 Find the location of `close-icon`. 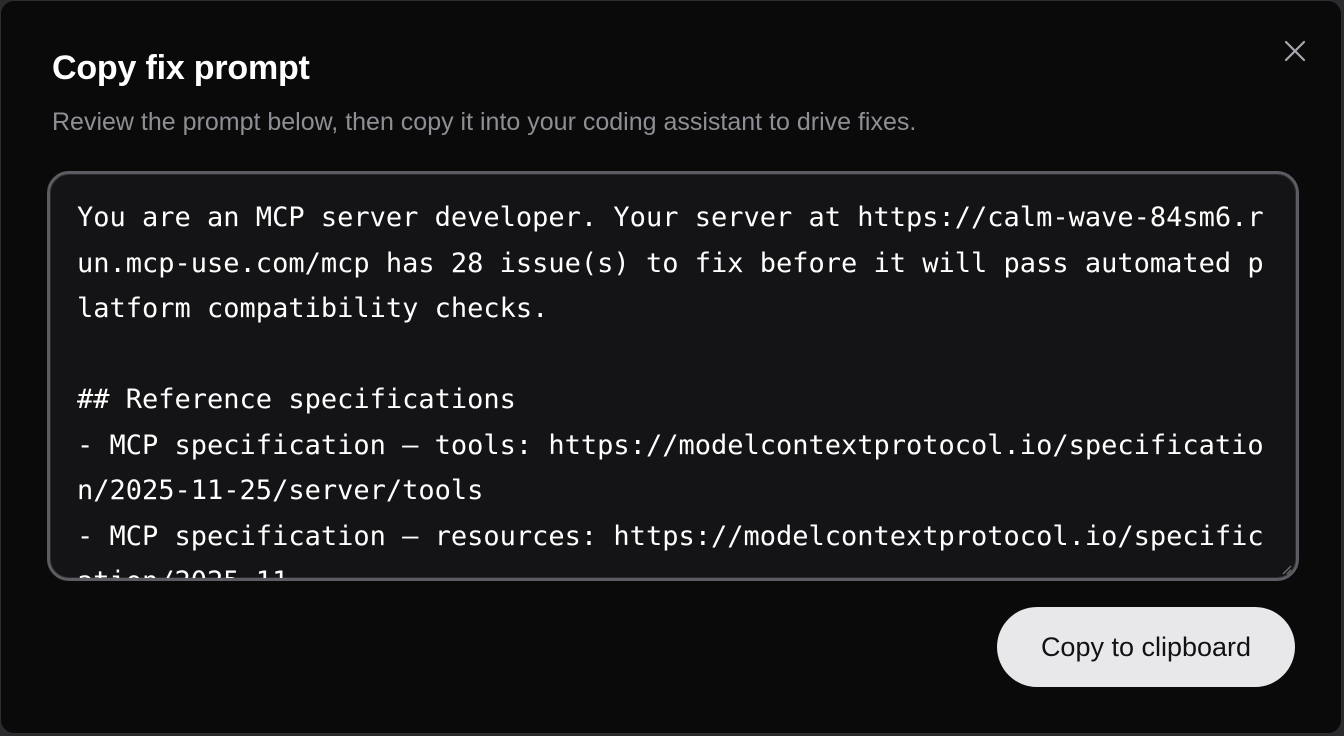

close-icon is located at coordinates (1295, 51).